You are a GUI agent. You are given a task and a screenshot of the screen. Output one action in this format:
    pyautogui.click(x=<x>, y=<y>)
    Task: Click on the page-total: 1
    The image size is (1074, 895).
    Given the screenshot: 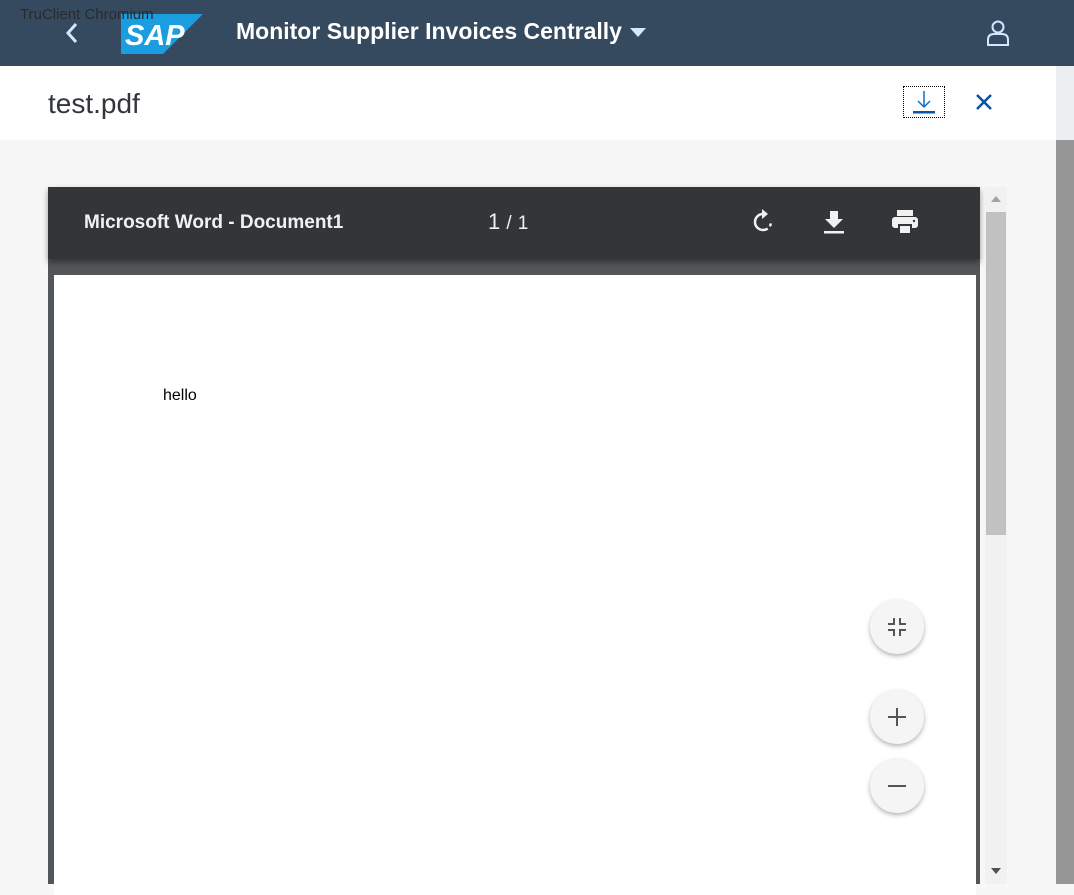 What is the action you would take?
    pyautogui.click(x=523, y=223)
    